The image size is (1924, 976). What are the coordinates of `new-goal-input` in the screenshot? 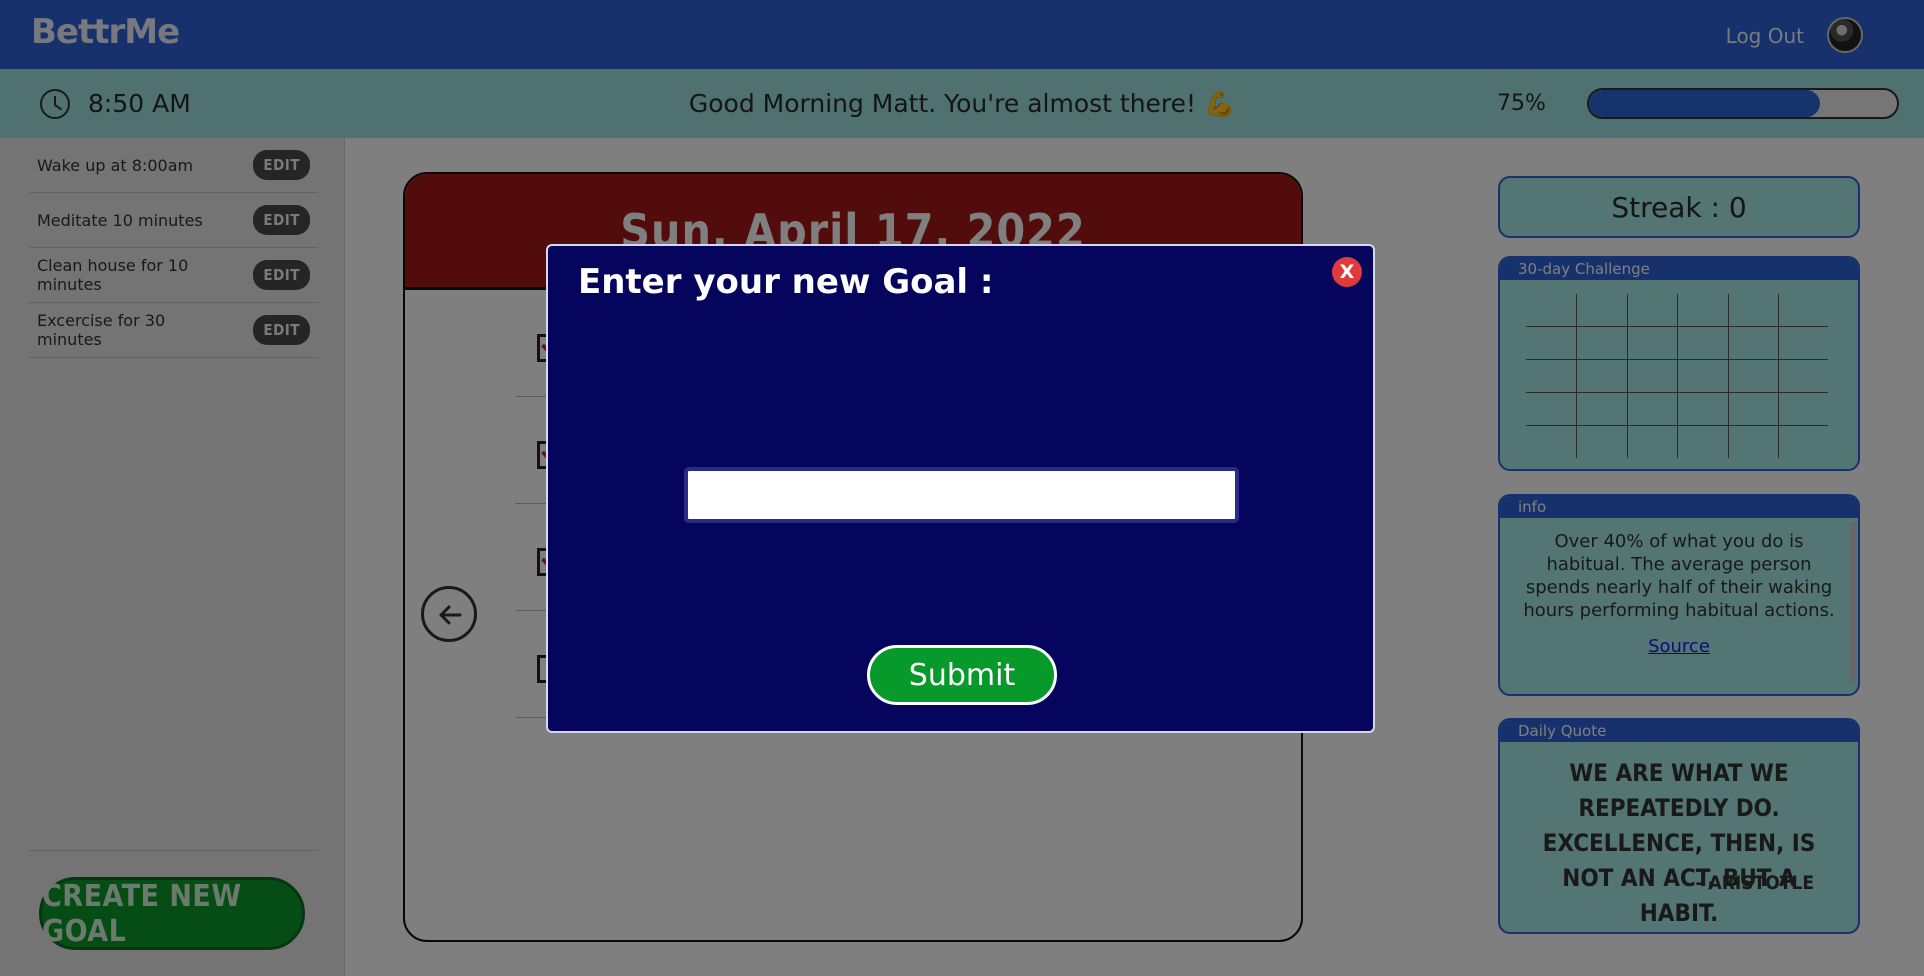 It's located at (961, 495).